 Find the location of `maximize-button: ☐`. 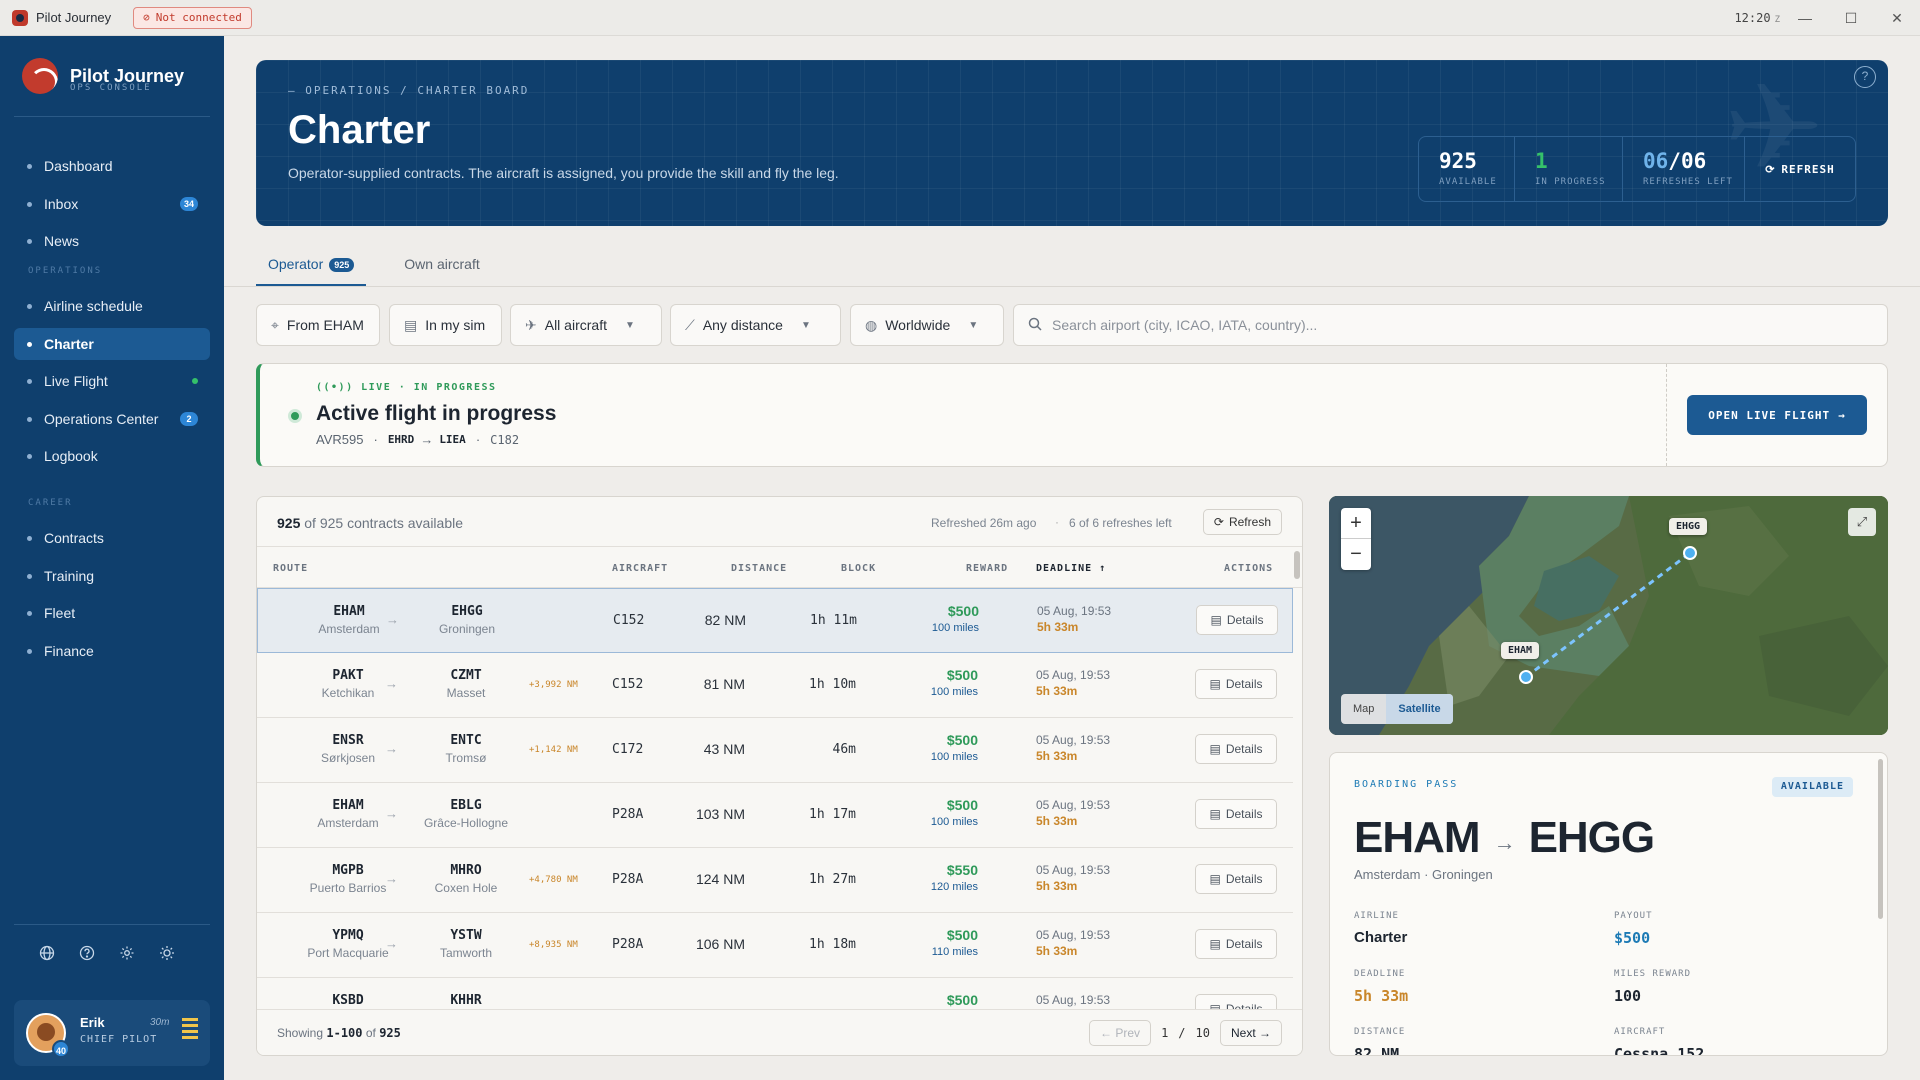

maximize-button: ☐ is located at coordinates (1851, 18).